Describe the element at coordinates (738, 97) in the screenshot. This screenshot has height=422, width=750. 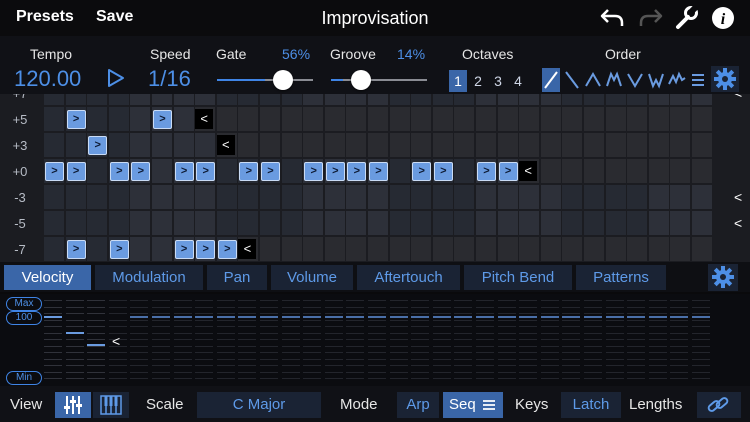
I see `row-end-arrow: <` at that location.